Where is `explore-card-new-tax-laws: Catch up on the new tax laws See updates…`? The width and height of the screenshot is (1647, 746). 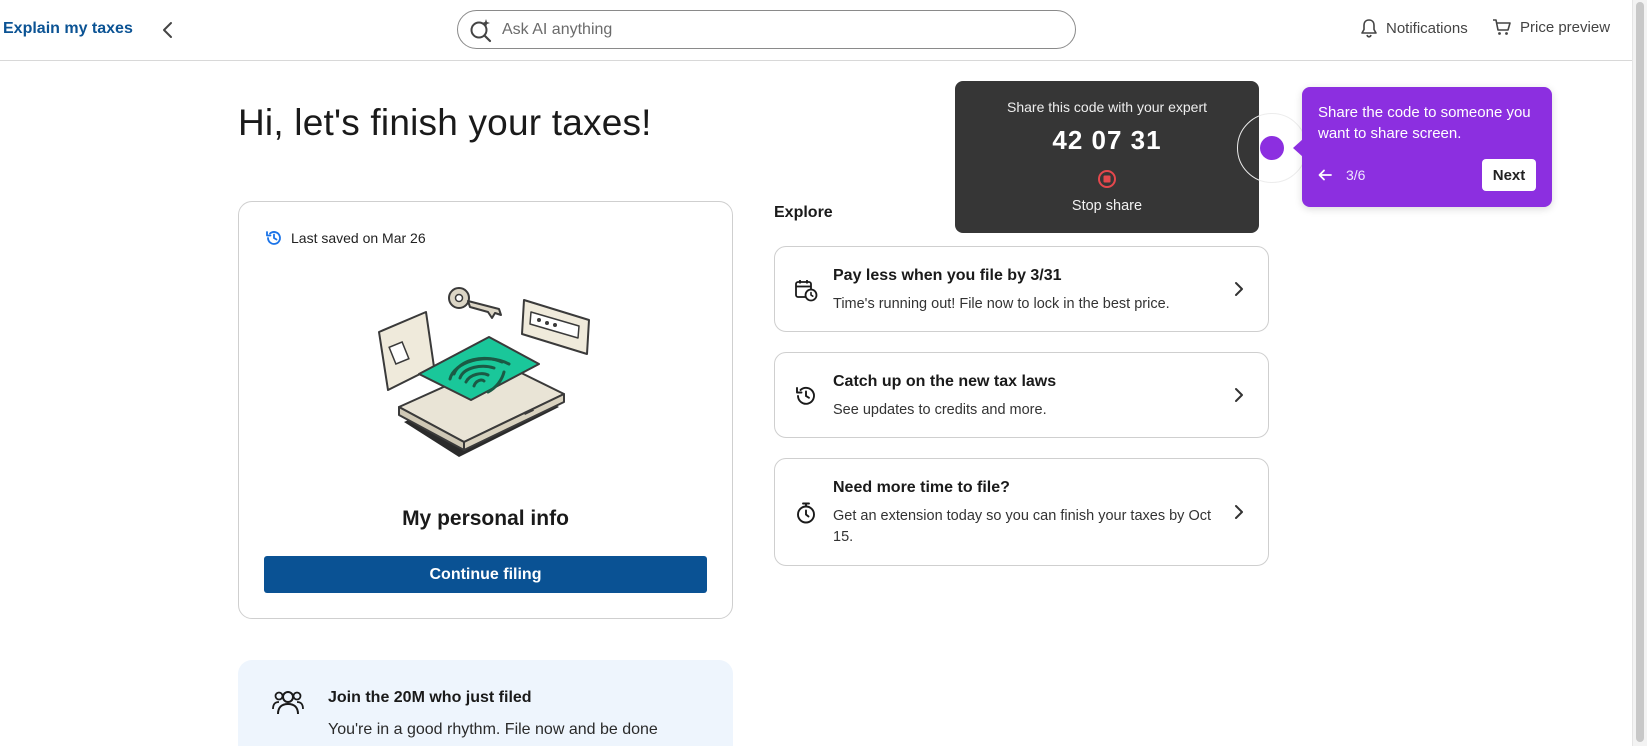
explore-card-new-tax-laws: Catch up on the new tax laws See updates… is located at coordinates (1021, 395).